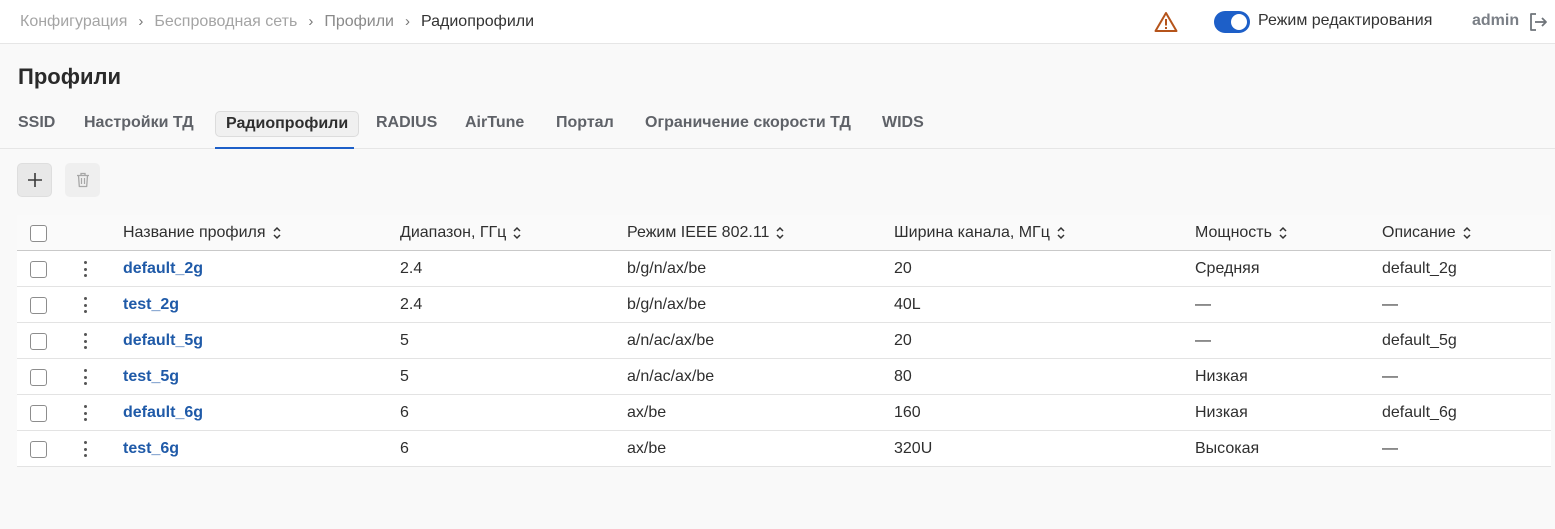 This screenshot has width=1555, height=529. Describe the element at coordinates (903, 123) in the screenshot. I see `tab-wids: WIDS` at that location.